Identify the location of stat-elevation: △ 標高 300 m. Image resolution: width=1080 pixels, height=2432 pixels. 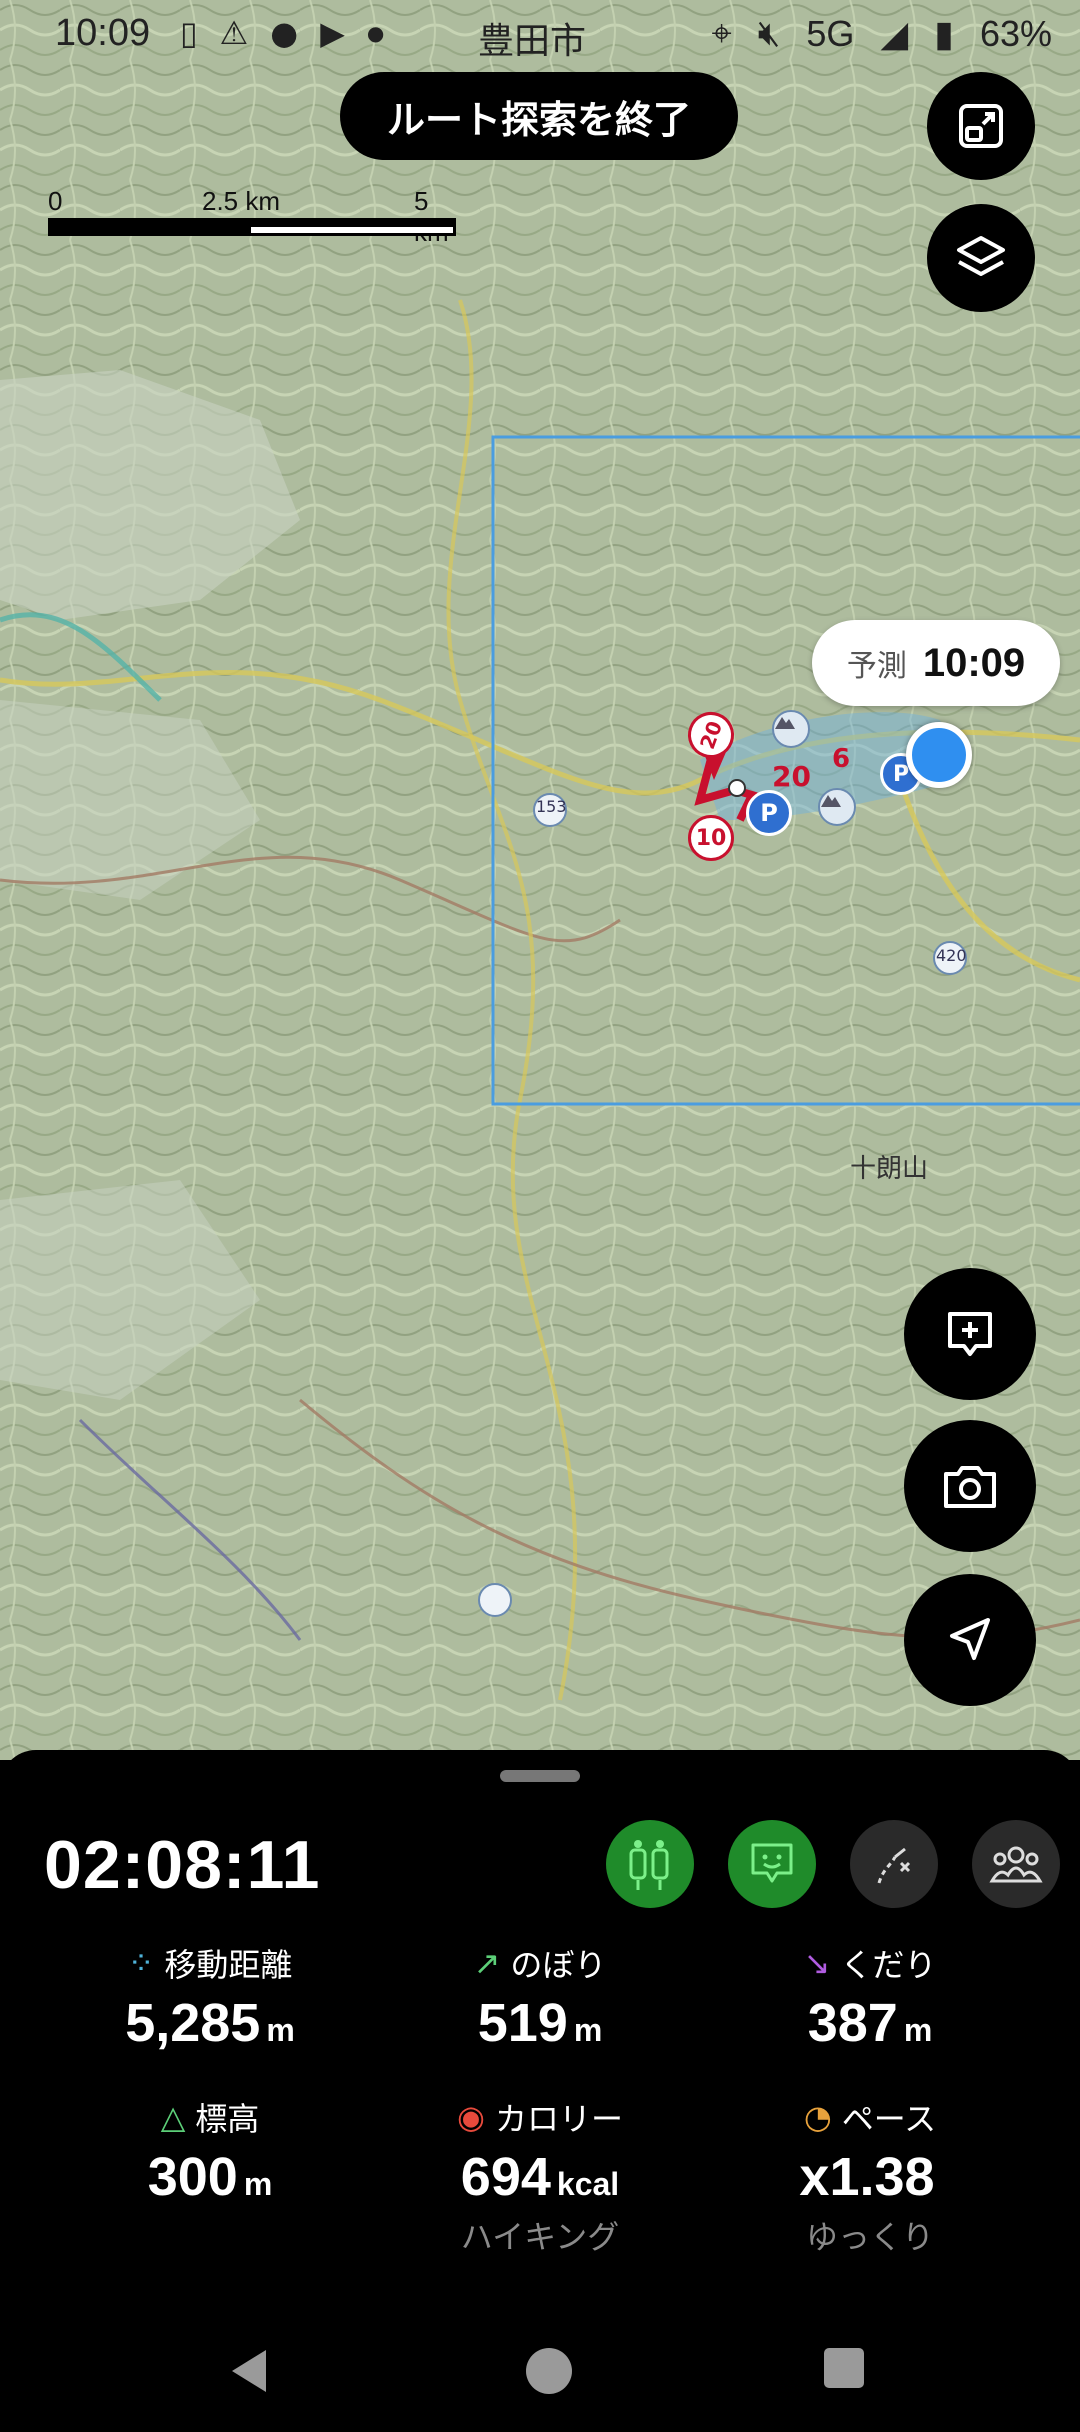
(210, 2152).